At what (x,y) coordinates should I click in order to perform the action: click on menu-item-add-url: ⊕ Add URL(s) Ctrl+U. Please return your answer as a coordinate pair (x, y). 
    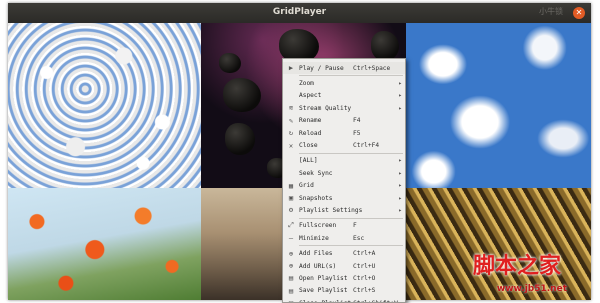
    Looking at the image, I should click on (344, 266).